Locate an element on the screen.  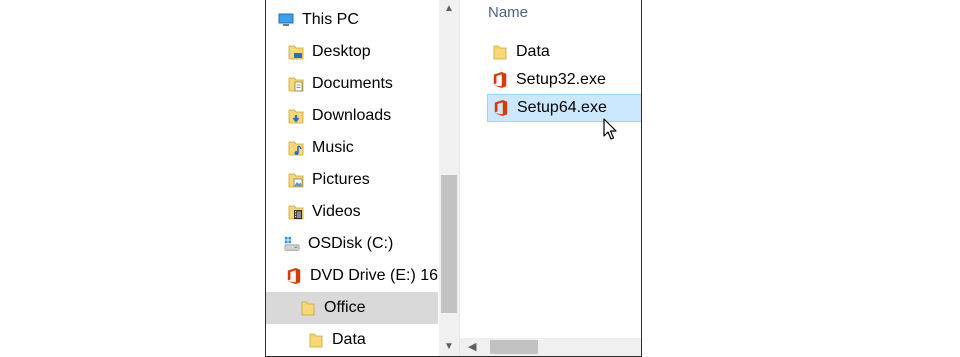
nav-item-label: Videos is located at coordinates (336, 211).